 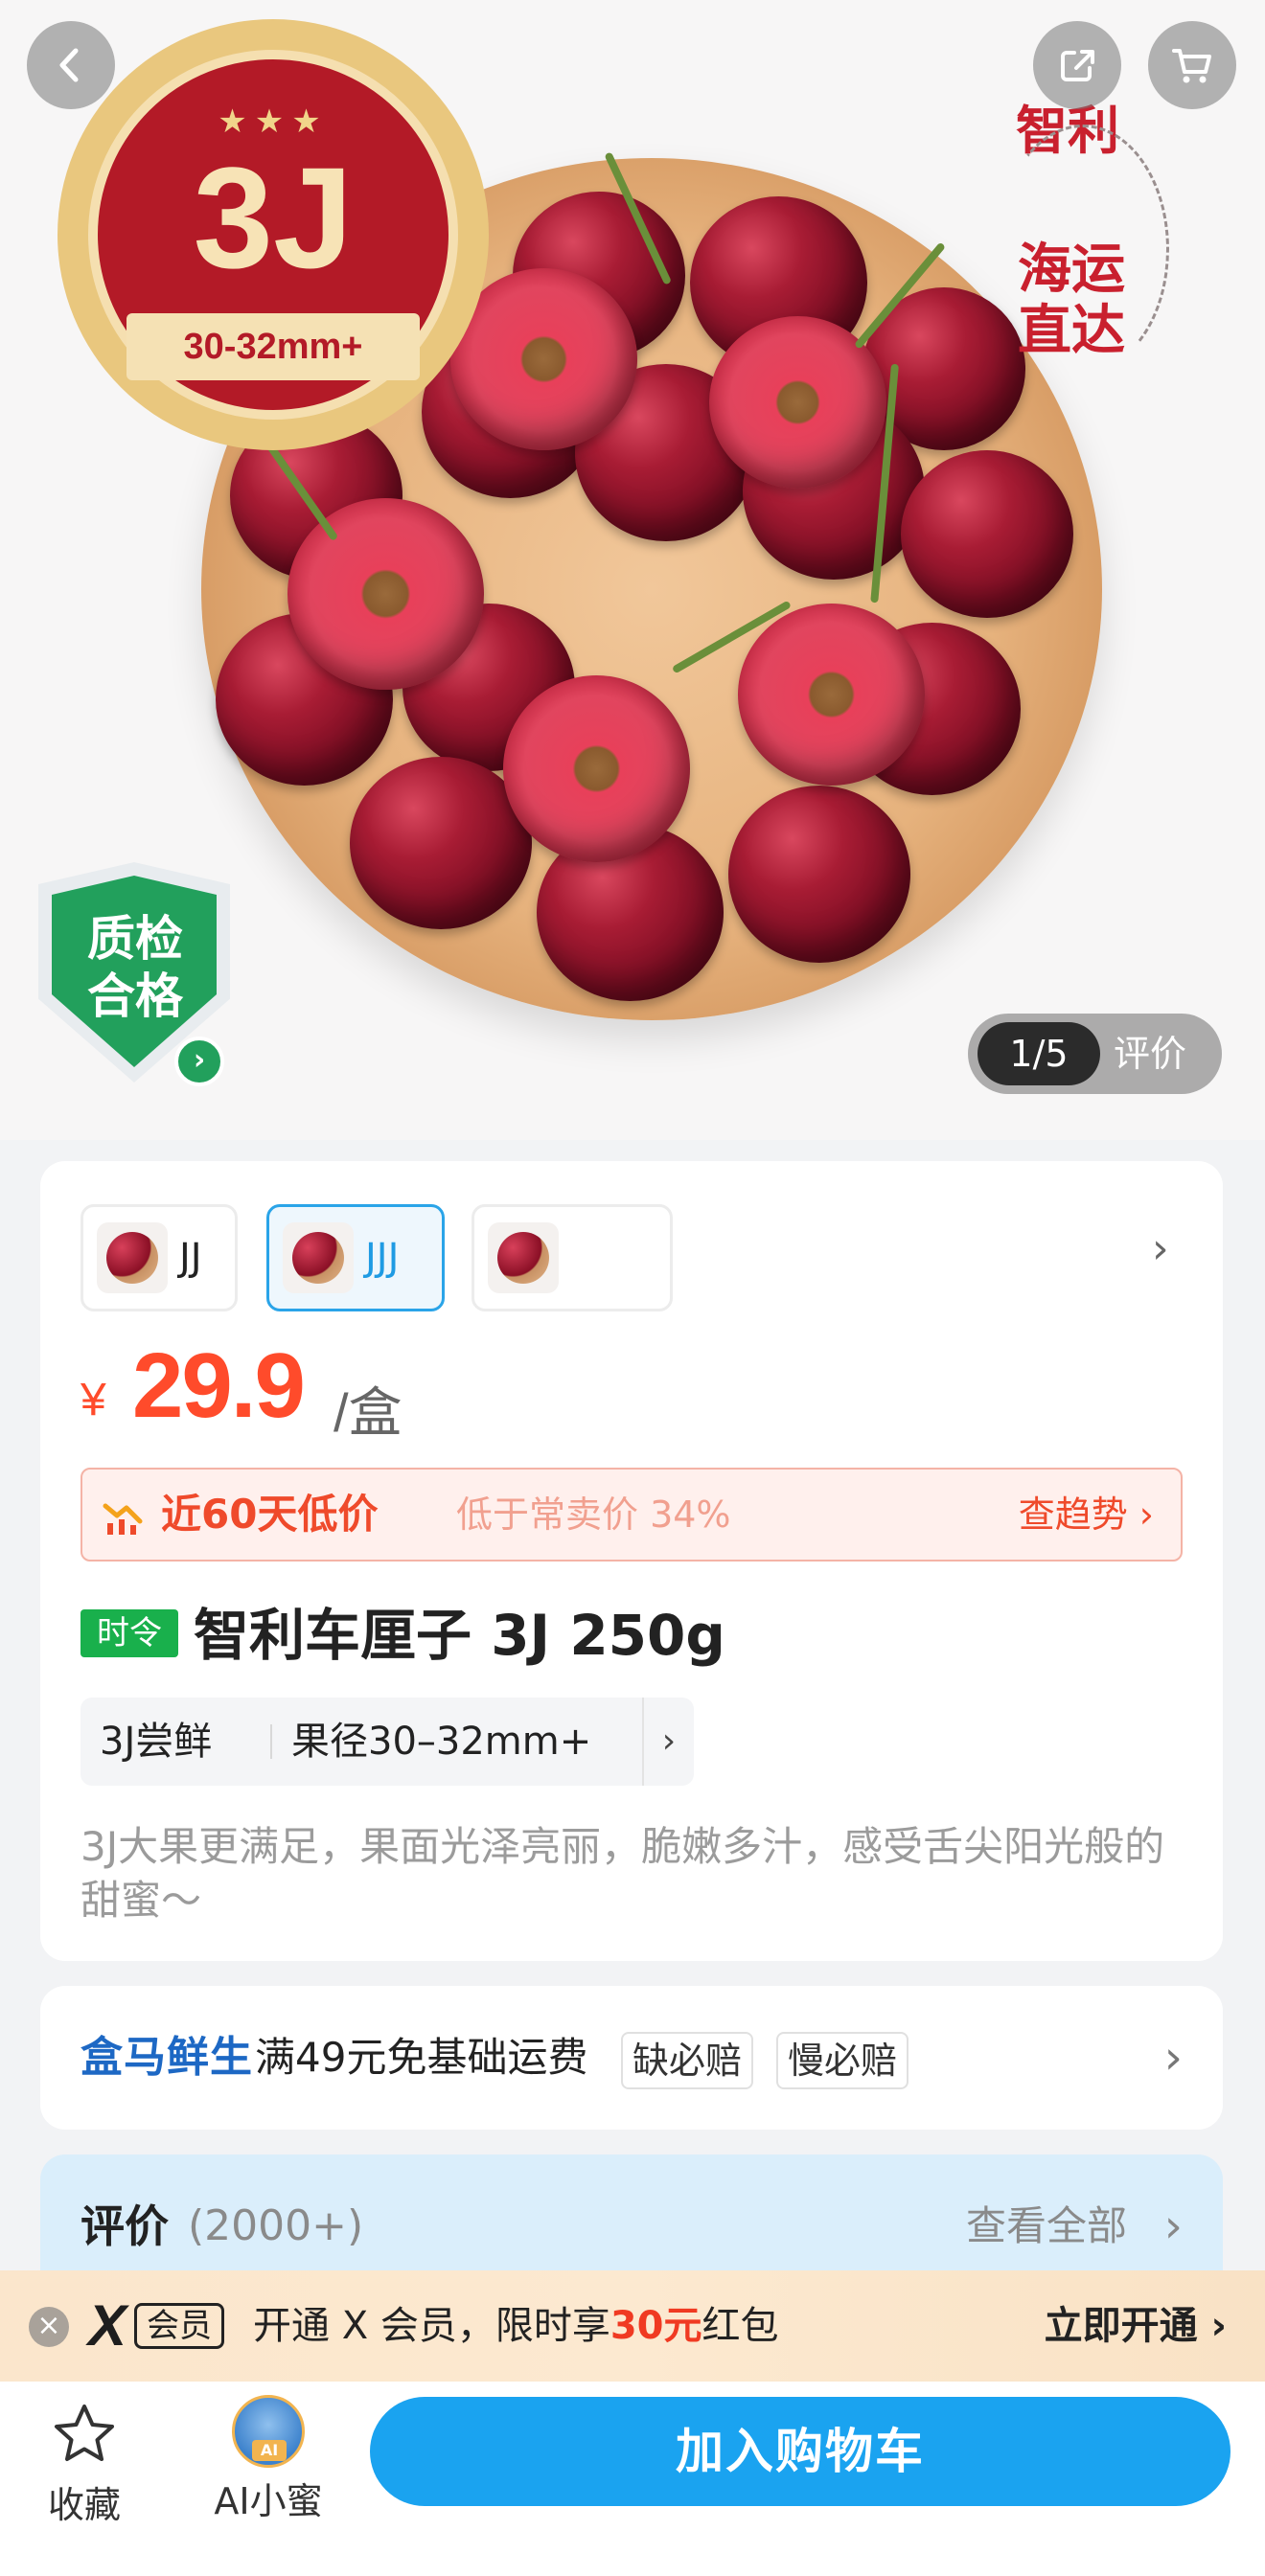 What do you see at coordinates (219, 1385) in the screenshot?
I see `price-amount: 29.9` at bounding box center [219, 1385].